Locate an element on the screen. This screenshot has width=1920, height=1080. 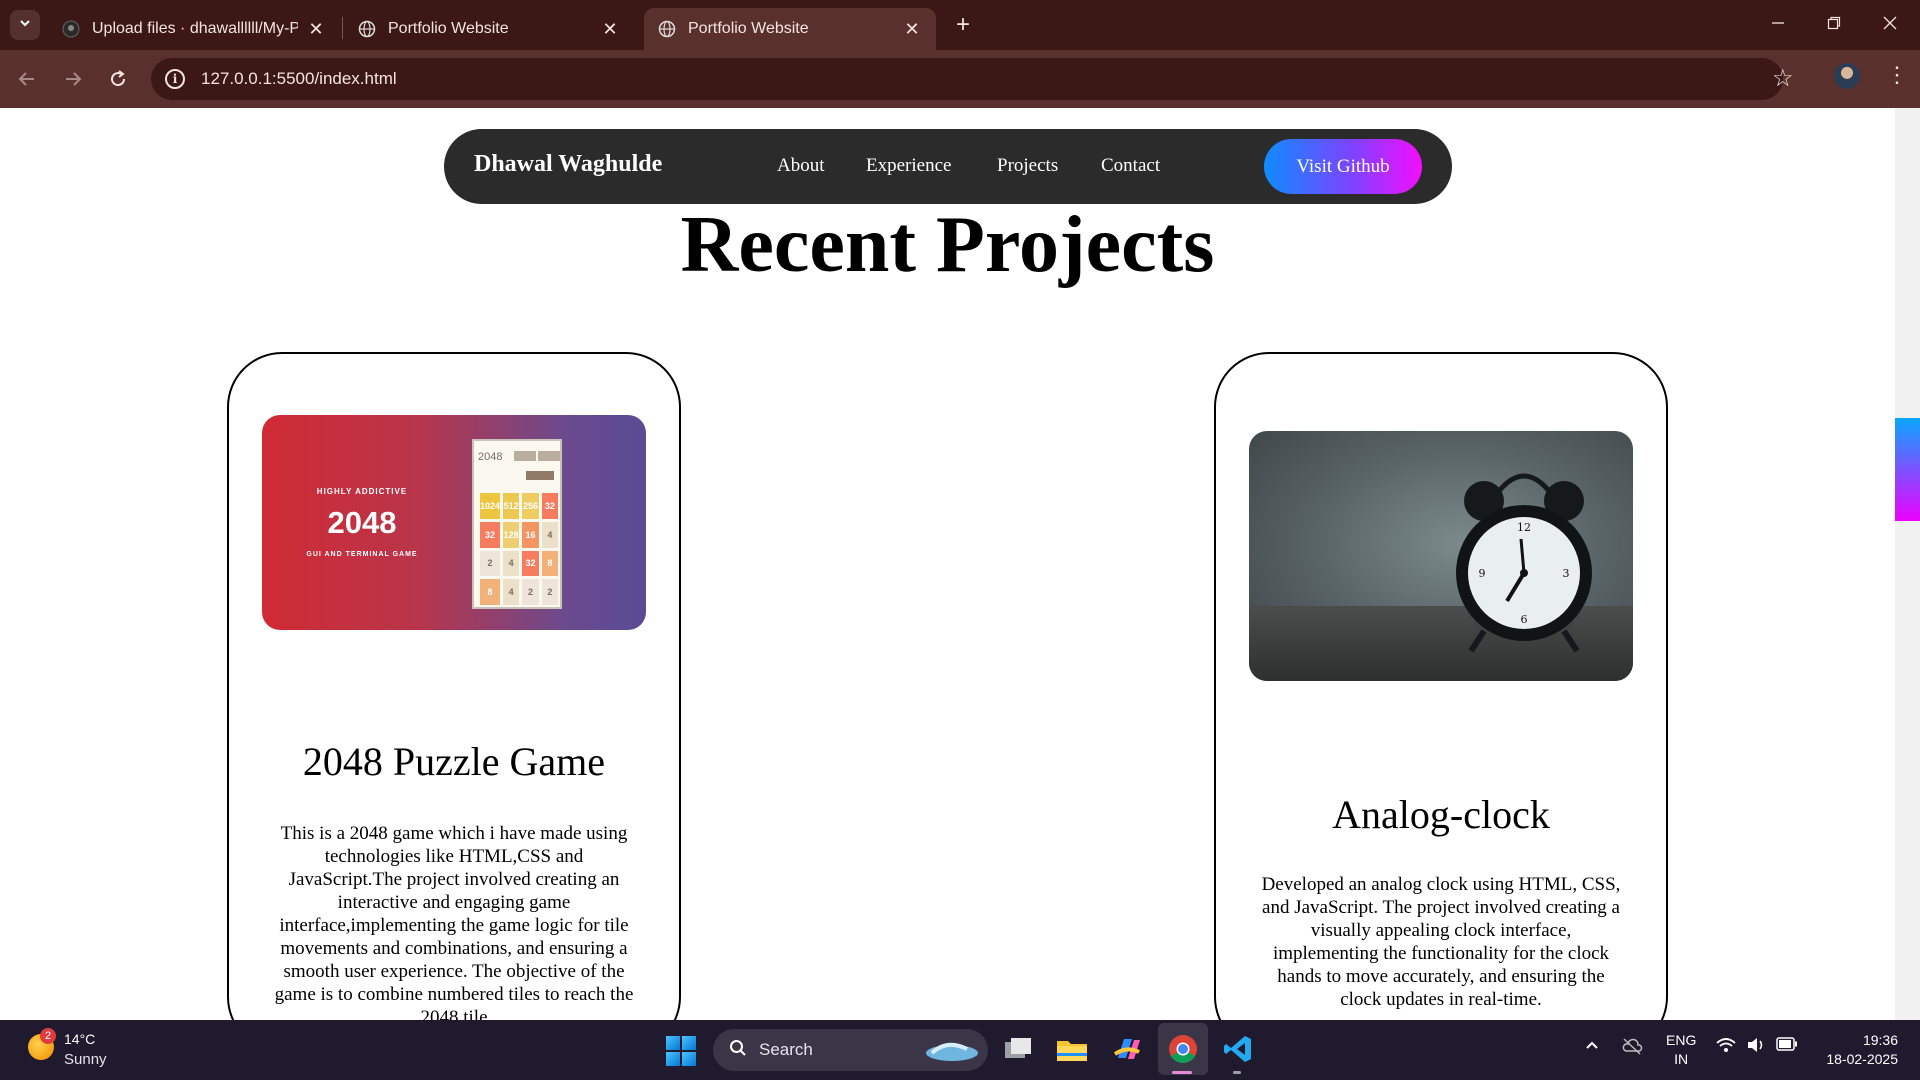
tab-portfolio-2: Portfolio Website ✕ is located at coordinates (790, 29).